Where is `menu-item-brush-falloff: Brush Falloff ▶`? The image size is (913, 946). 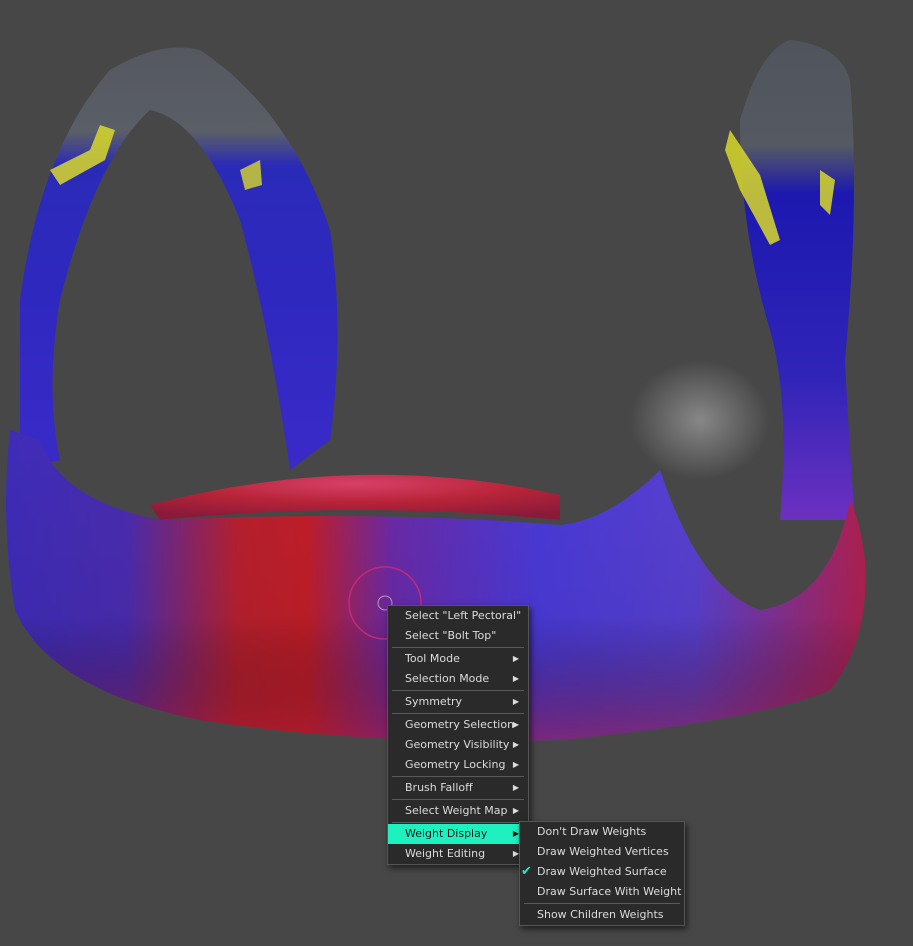
menu-item-brush-falloff: Brush Falloff ▶ is located at coordinates (458, 788).